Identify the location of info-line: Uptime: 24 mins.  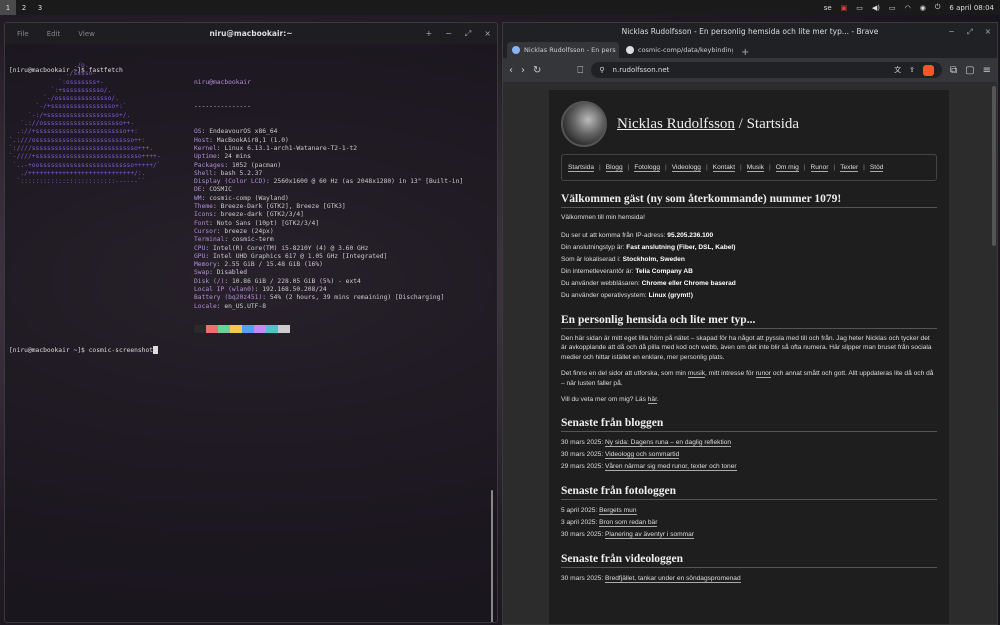
(328, 157).